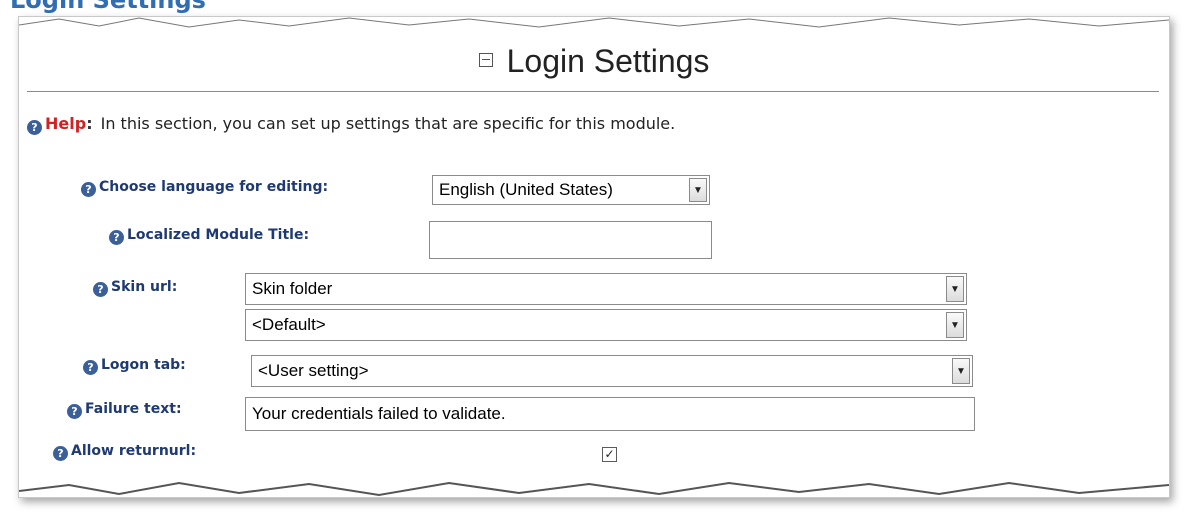  Describe the element at coordinates (610, 414) in the screenshot. I see `failure-text-input: Your credentials failed to validate.` at that location.